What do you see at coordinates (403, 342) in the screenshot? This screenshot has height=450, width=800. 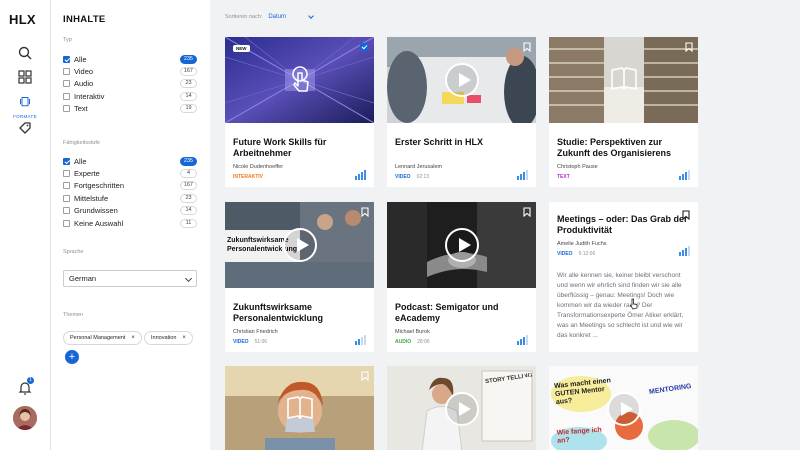 I see `card-type: AUDIO` at bounding box center [403, 342].